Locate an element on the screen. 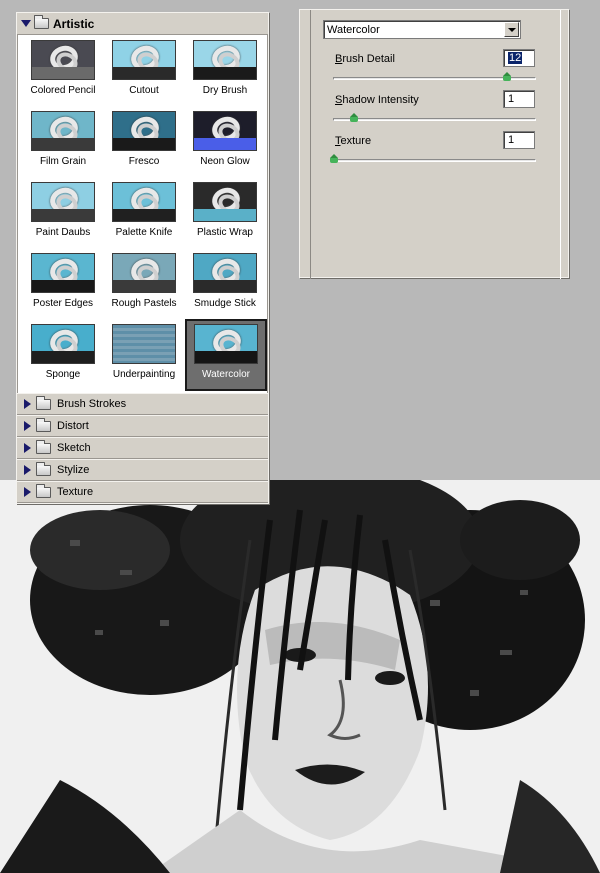 Image resolution: width=600 pixels, height=873 pixels. param-label: Texture is located at coordinates (353, 141).